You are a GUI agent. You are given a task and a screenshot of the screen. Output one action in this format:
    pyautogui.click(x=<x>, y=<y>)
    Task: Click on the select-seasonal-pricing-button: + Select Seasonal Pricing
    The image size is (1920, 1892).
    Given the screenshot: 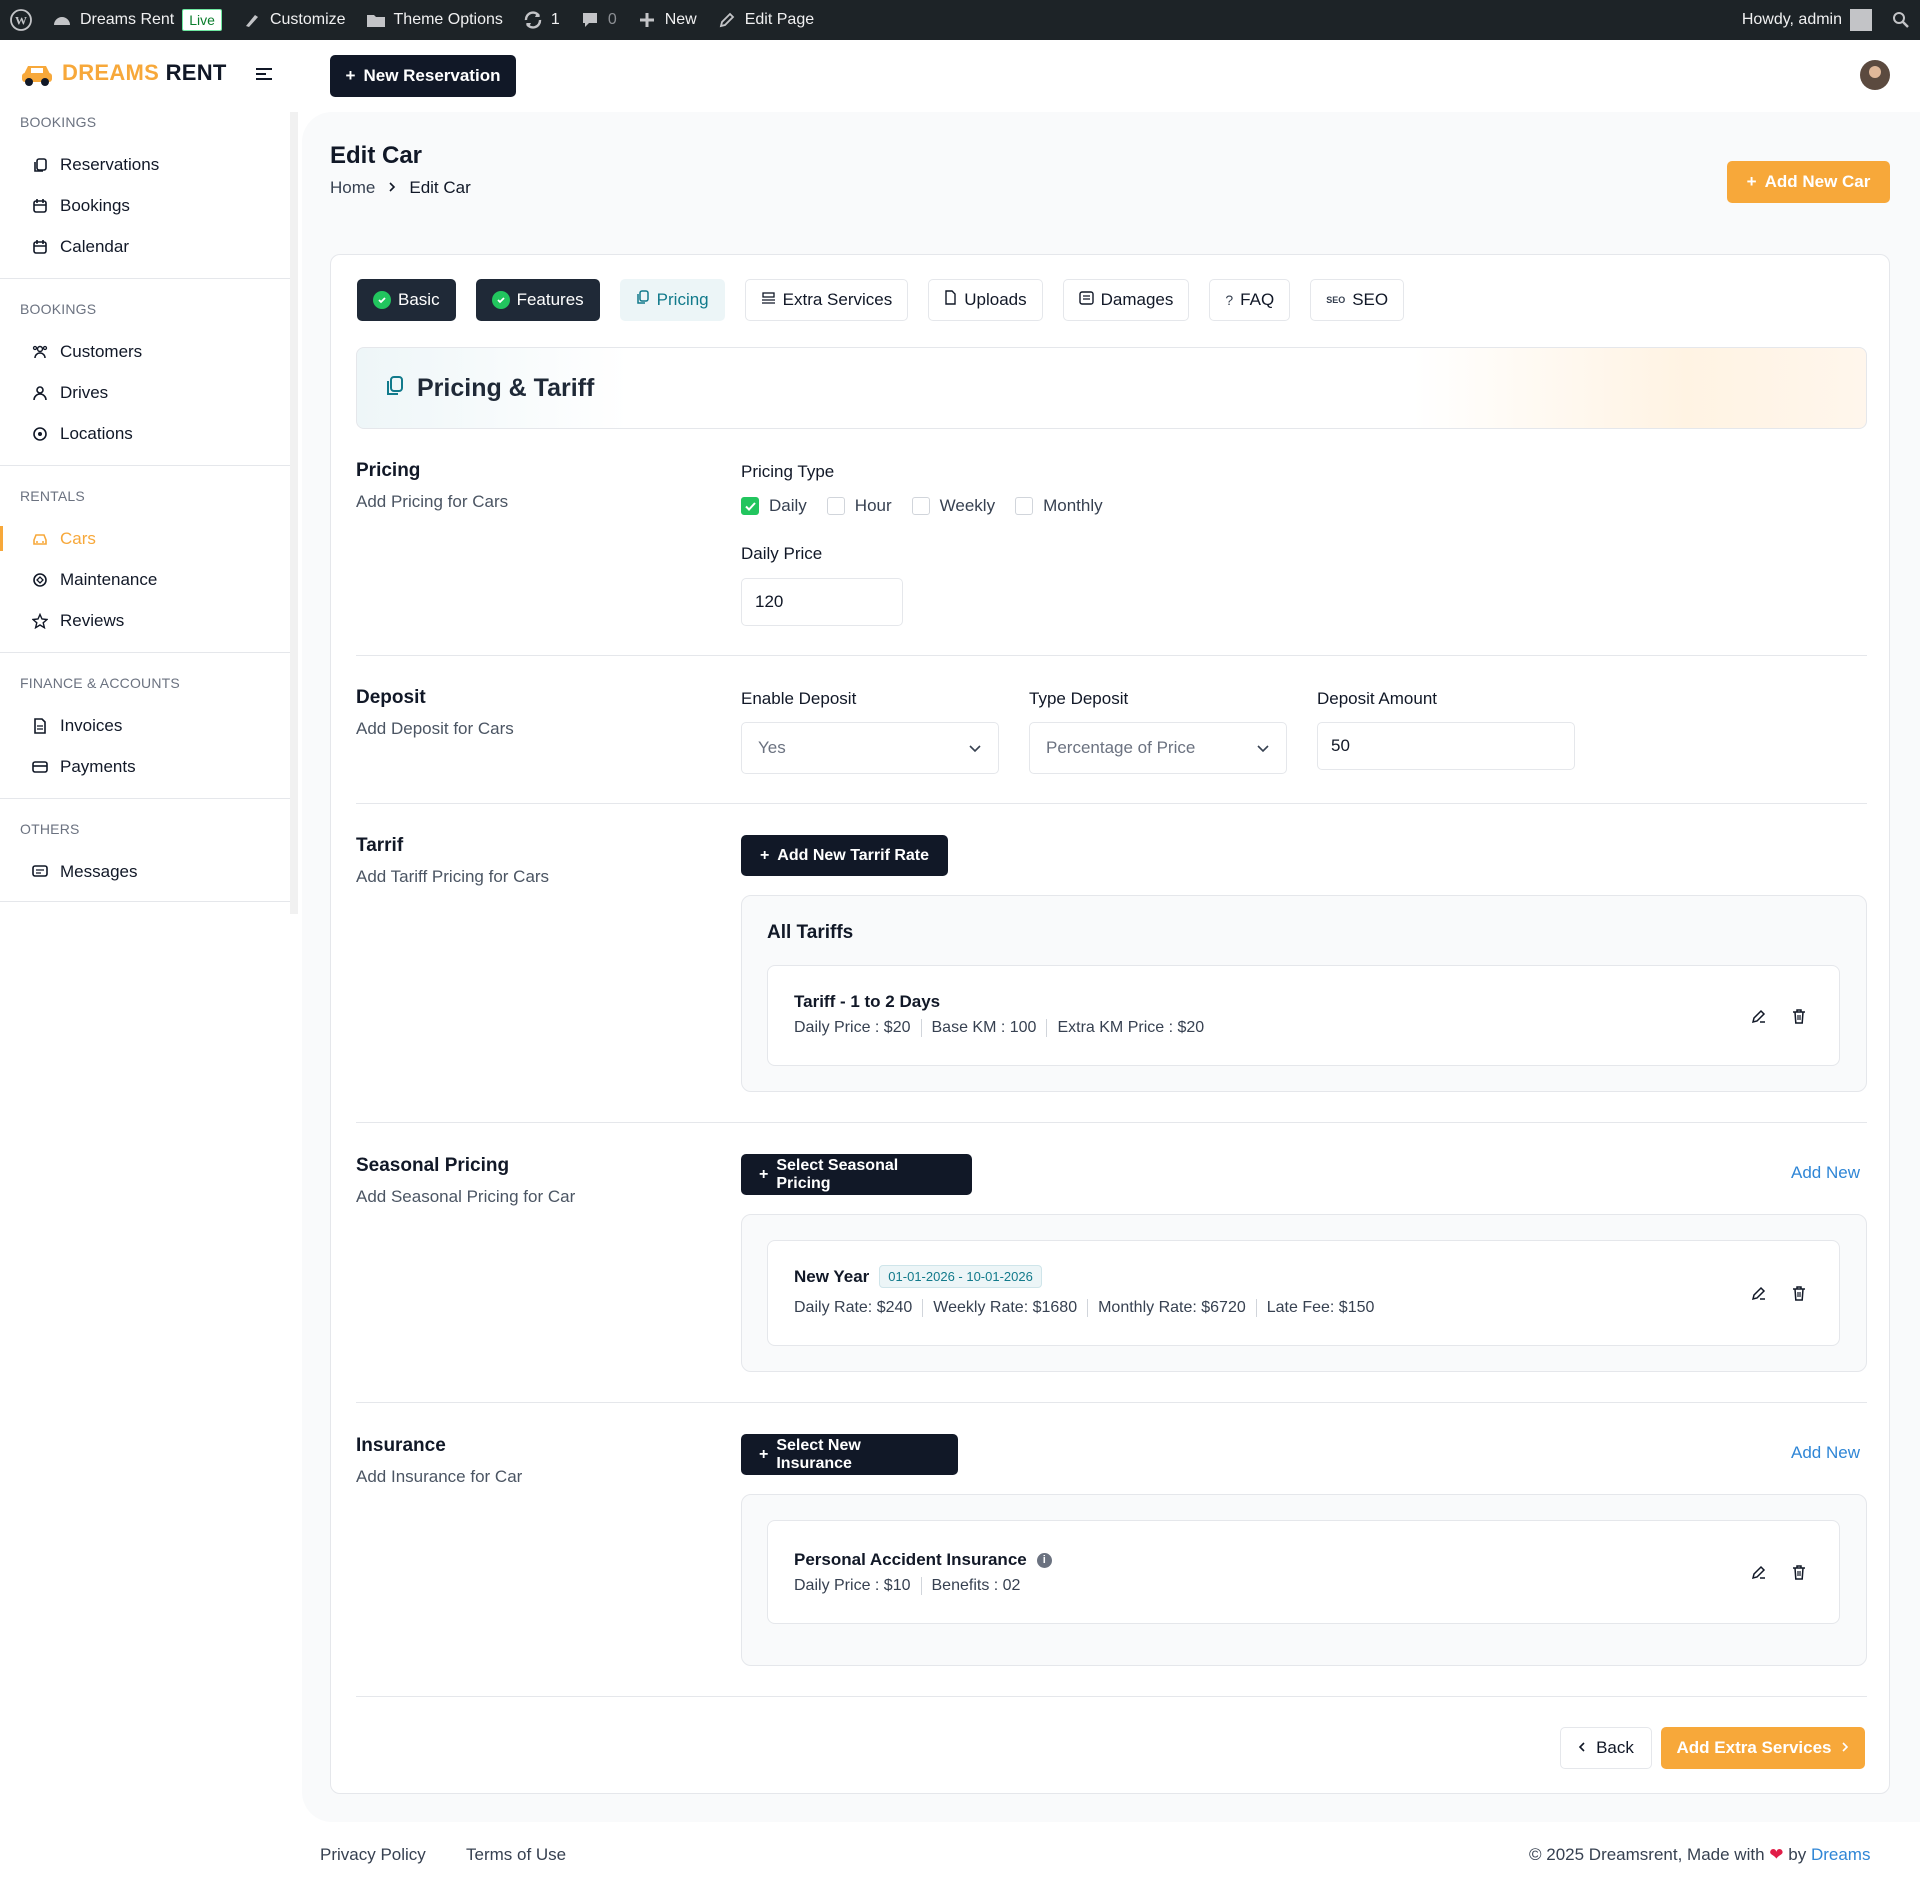 What is the action you would take?
    pyautogui.click(x=856, y=1174)
    